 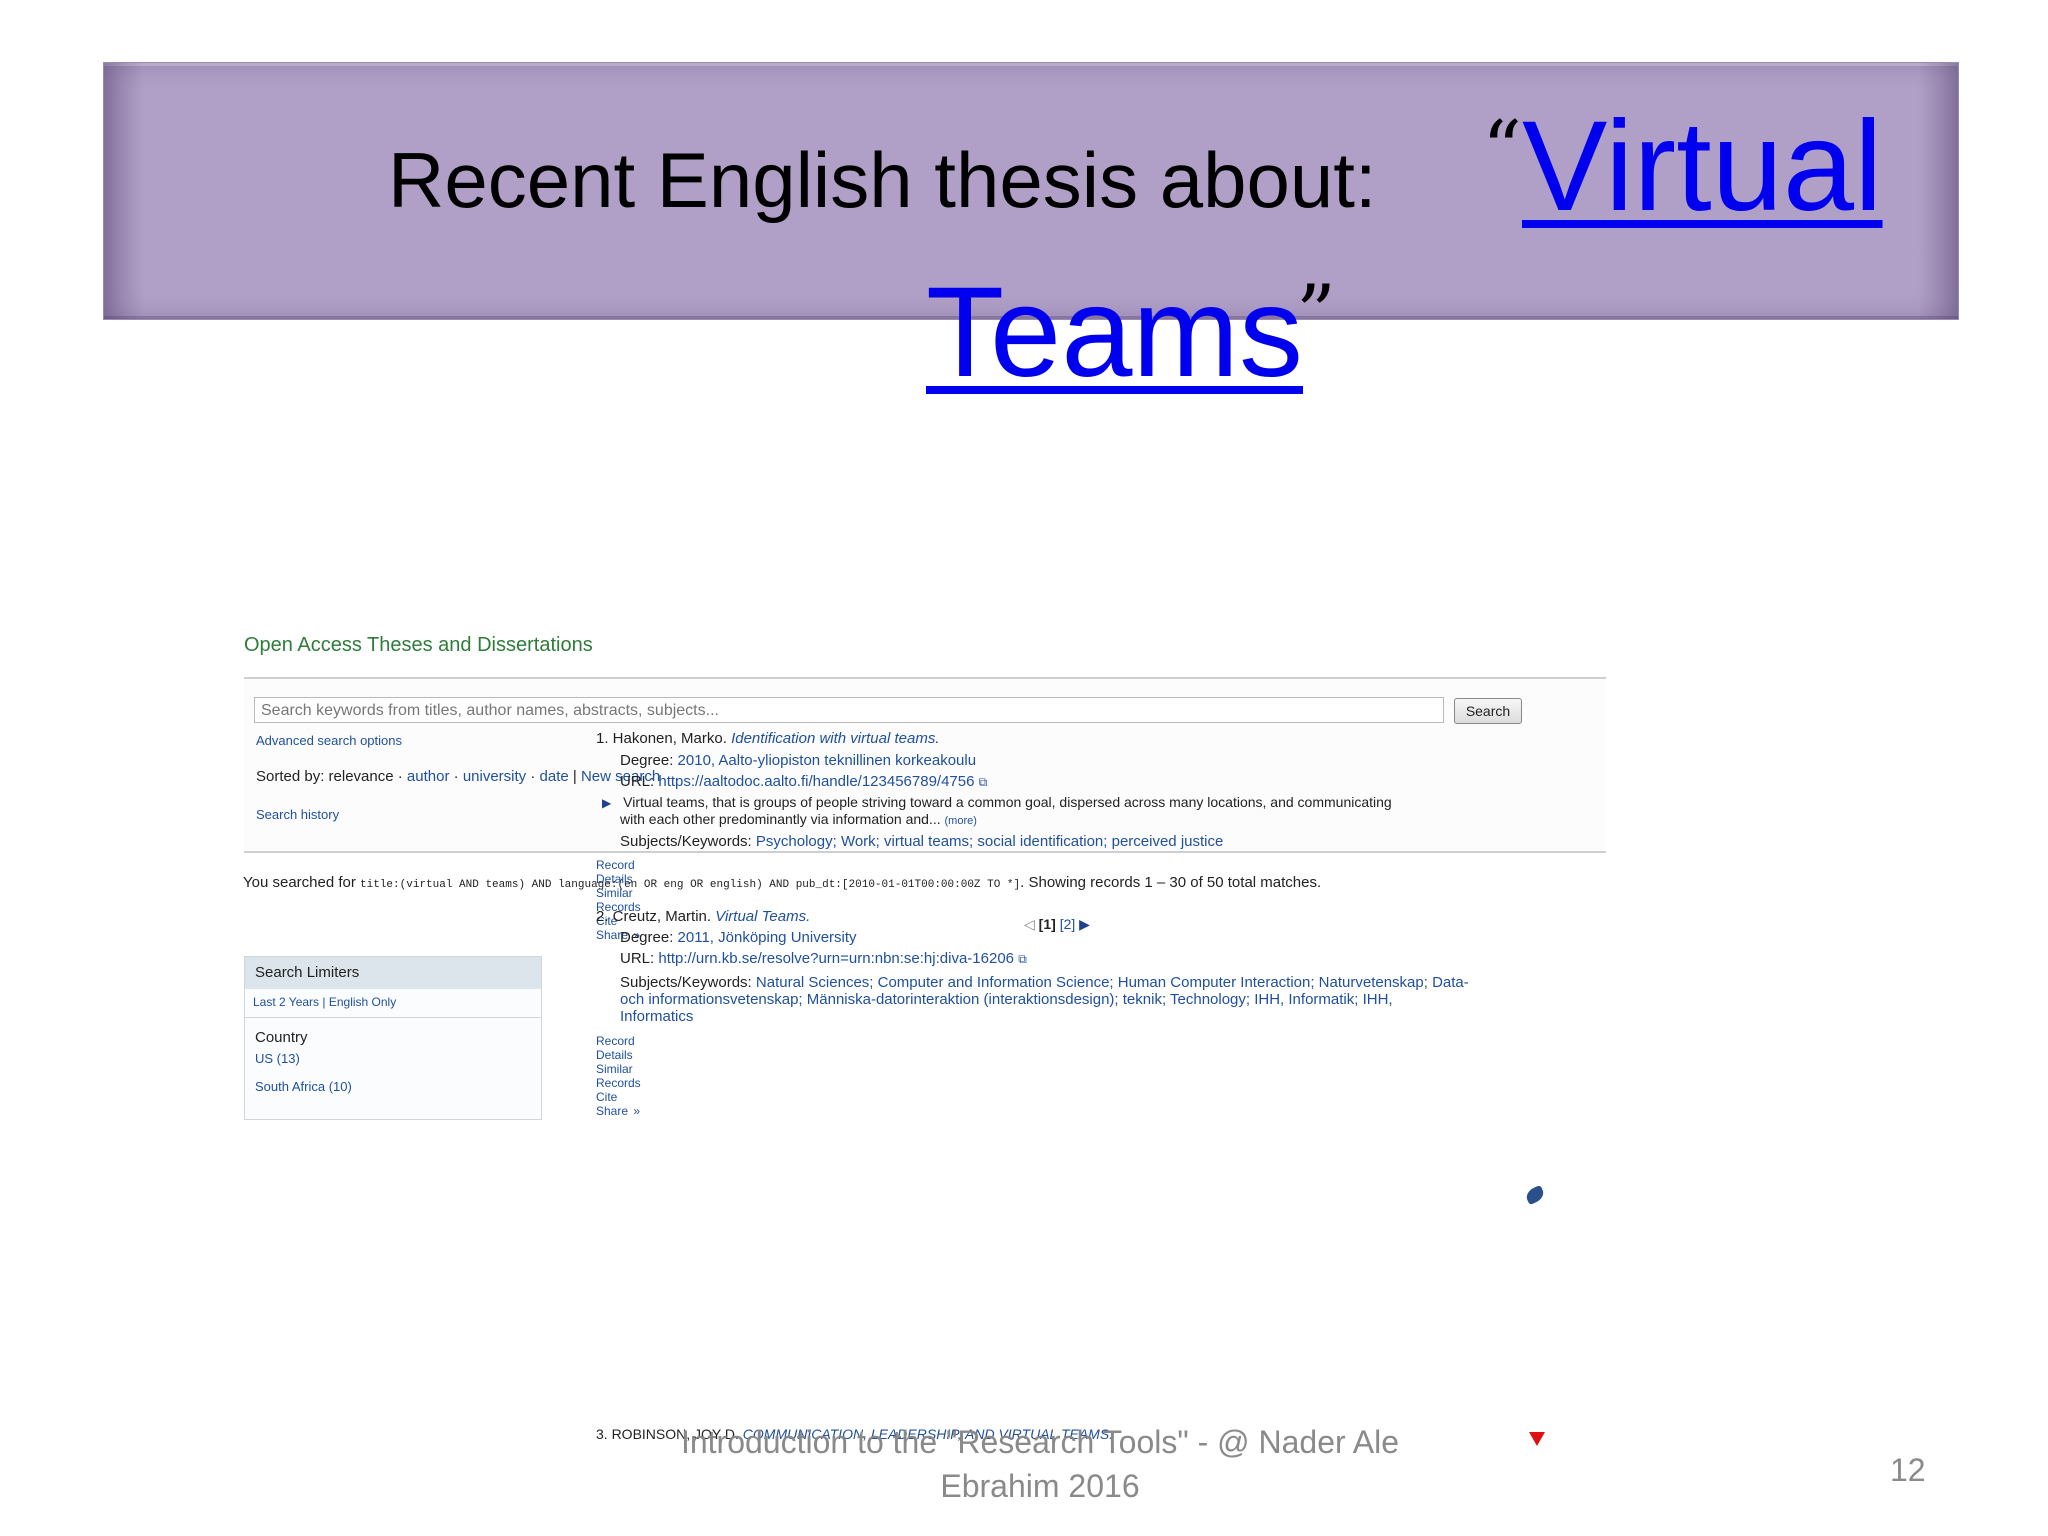 What do you see at coordinates (428, 776) in the screenshot?
I see `sort-author-link: author` at bounding box center [428, 776].